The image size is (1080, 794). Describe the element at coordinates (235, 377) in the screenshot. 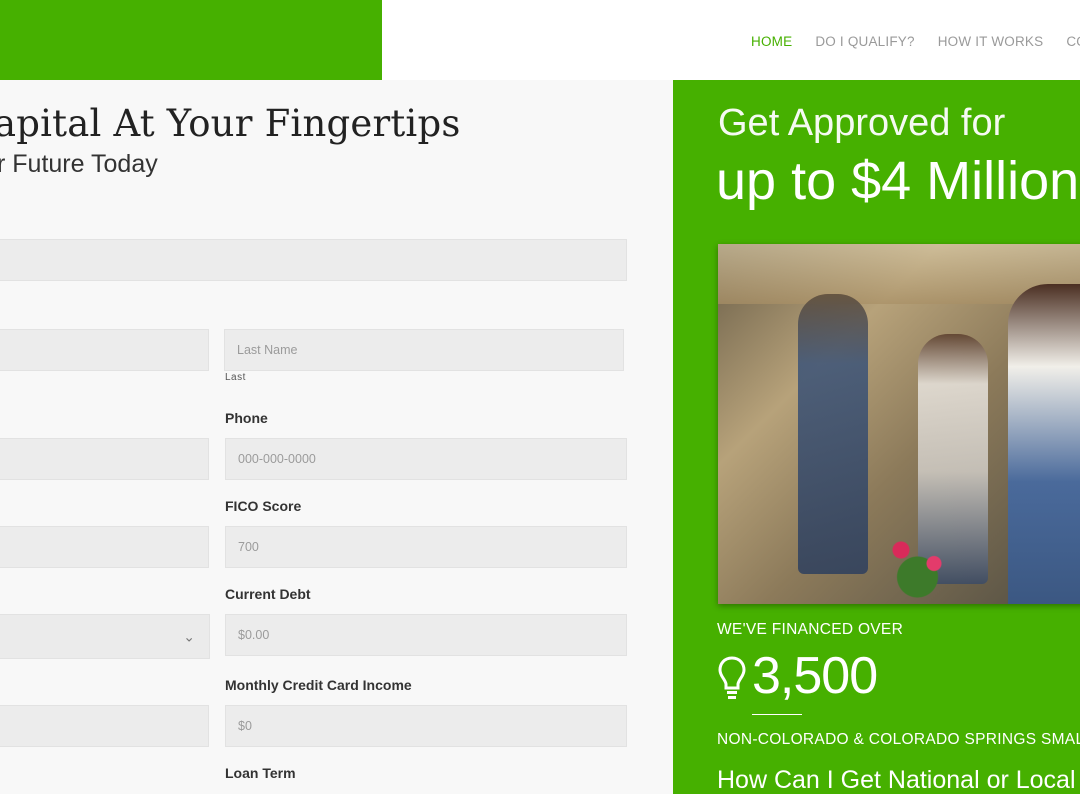

I see `last-name-sublabel: Last` at that location.